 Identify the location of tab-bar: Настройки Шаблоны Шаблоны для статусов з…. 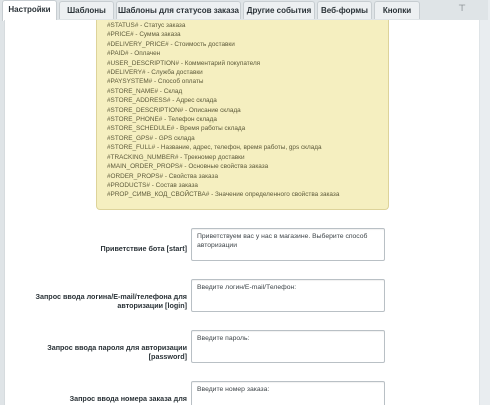
(239, 10).